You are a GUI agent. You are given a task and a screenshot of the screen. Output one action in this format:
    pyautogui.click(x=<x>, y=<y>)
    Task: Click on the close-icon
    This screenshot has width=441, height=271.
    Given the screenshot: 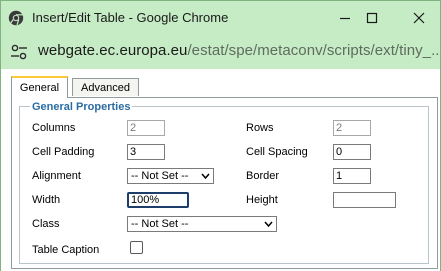 What is the action you would take?
    pyautogui.click(x=419, y=18)
    